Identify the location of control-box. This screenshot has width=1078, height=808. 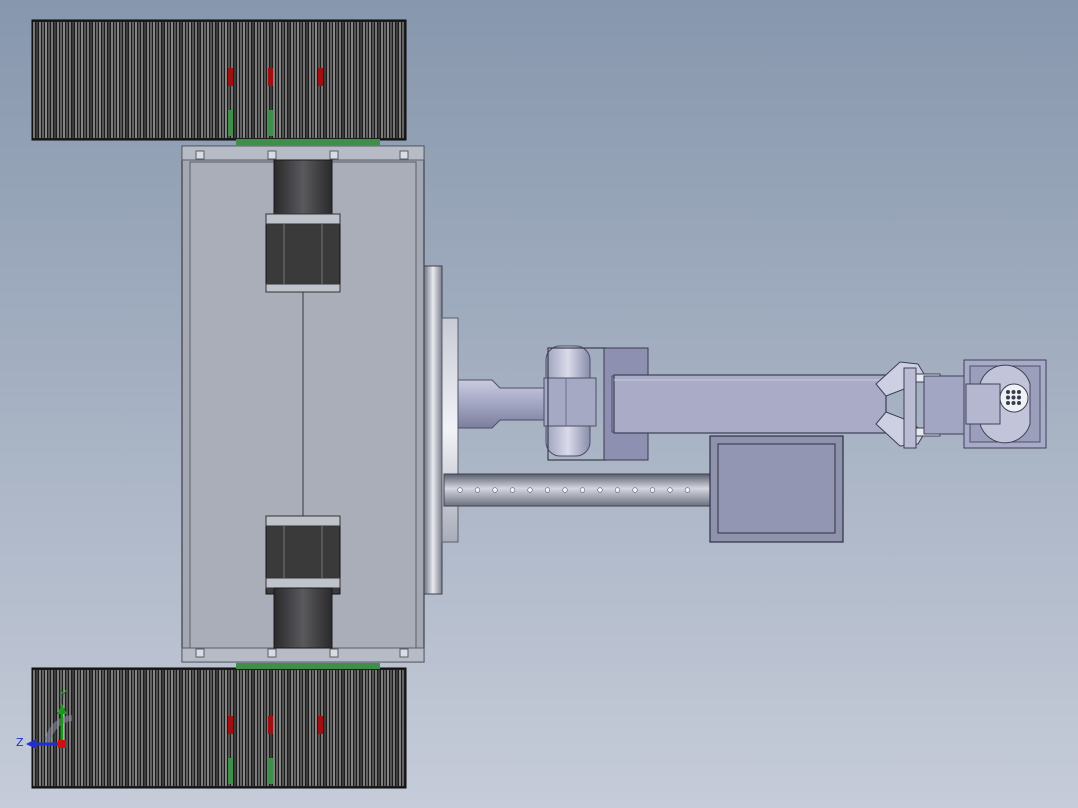
(776, 489).